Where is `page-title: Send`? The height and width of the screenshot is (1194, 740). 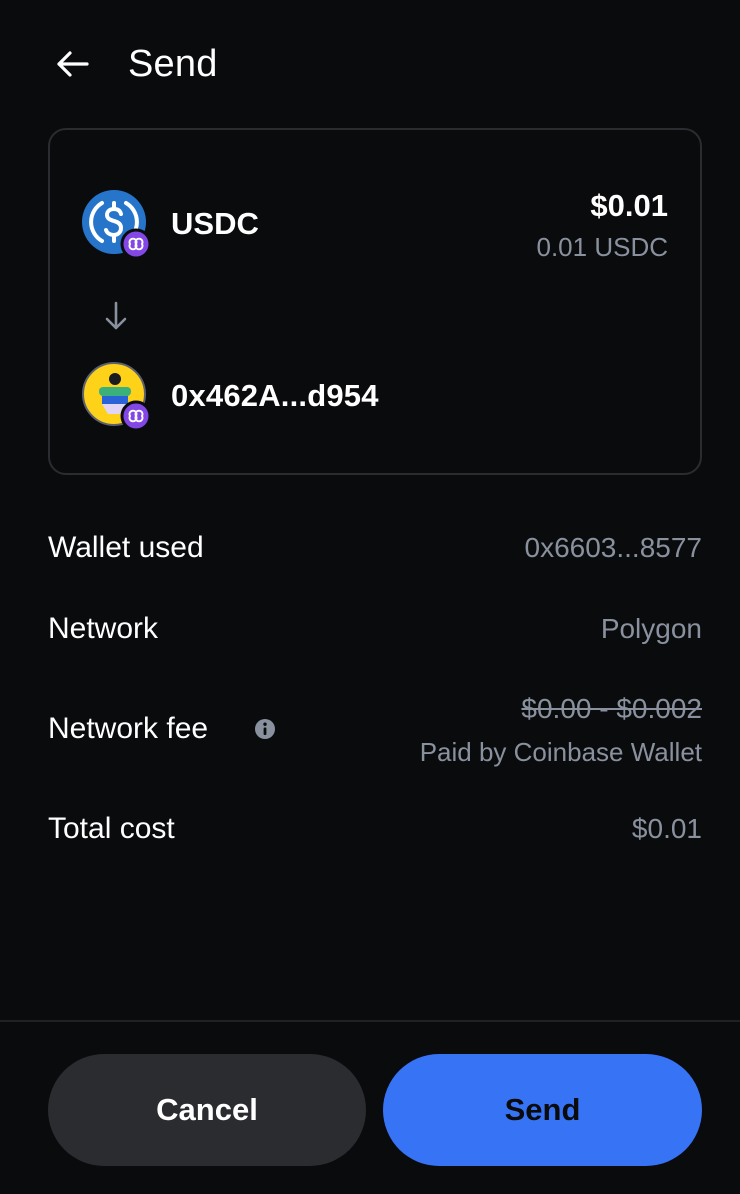 page-title: Send is located at coordinates (173, 64).